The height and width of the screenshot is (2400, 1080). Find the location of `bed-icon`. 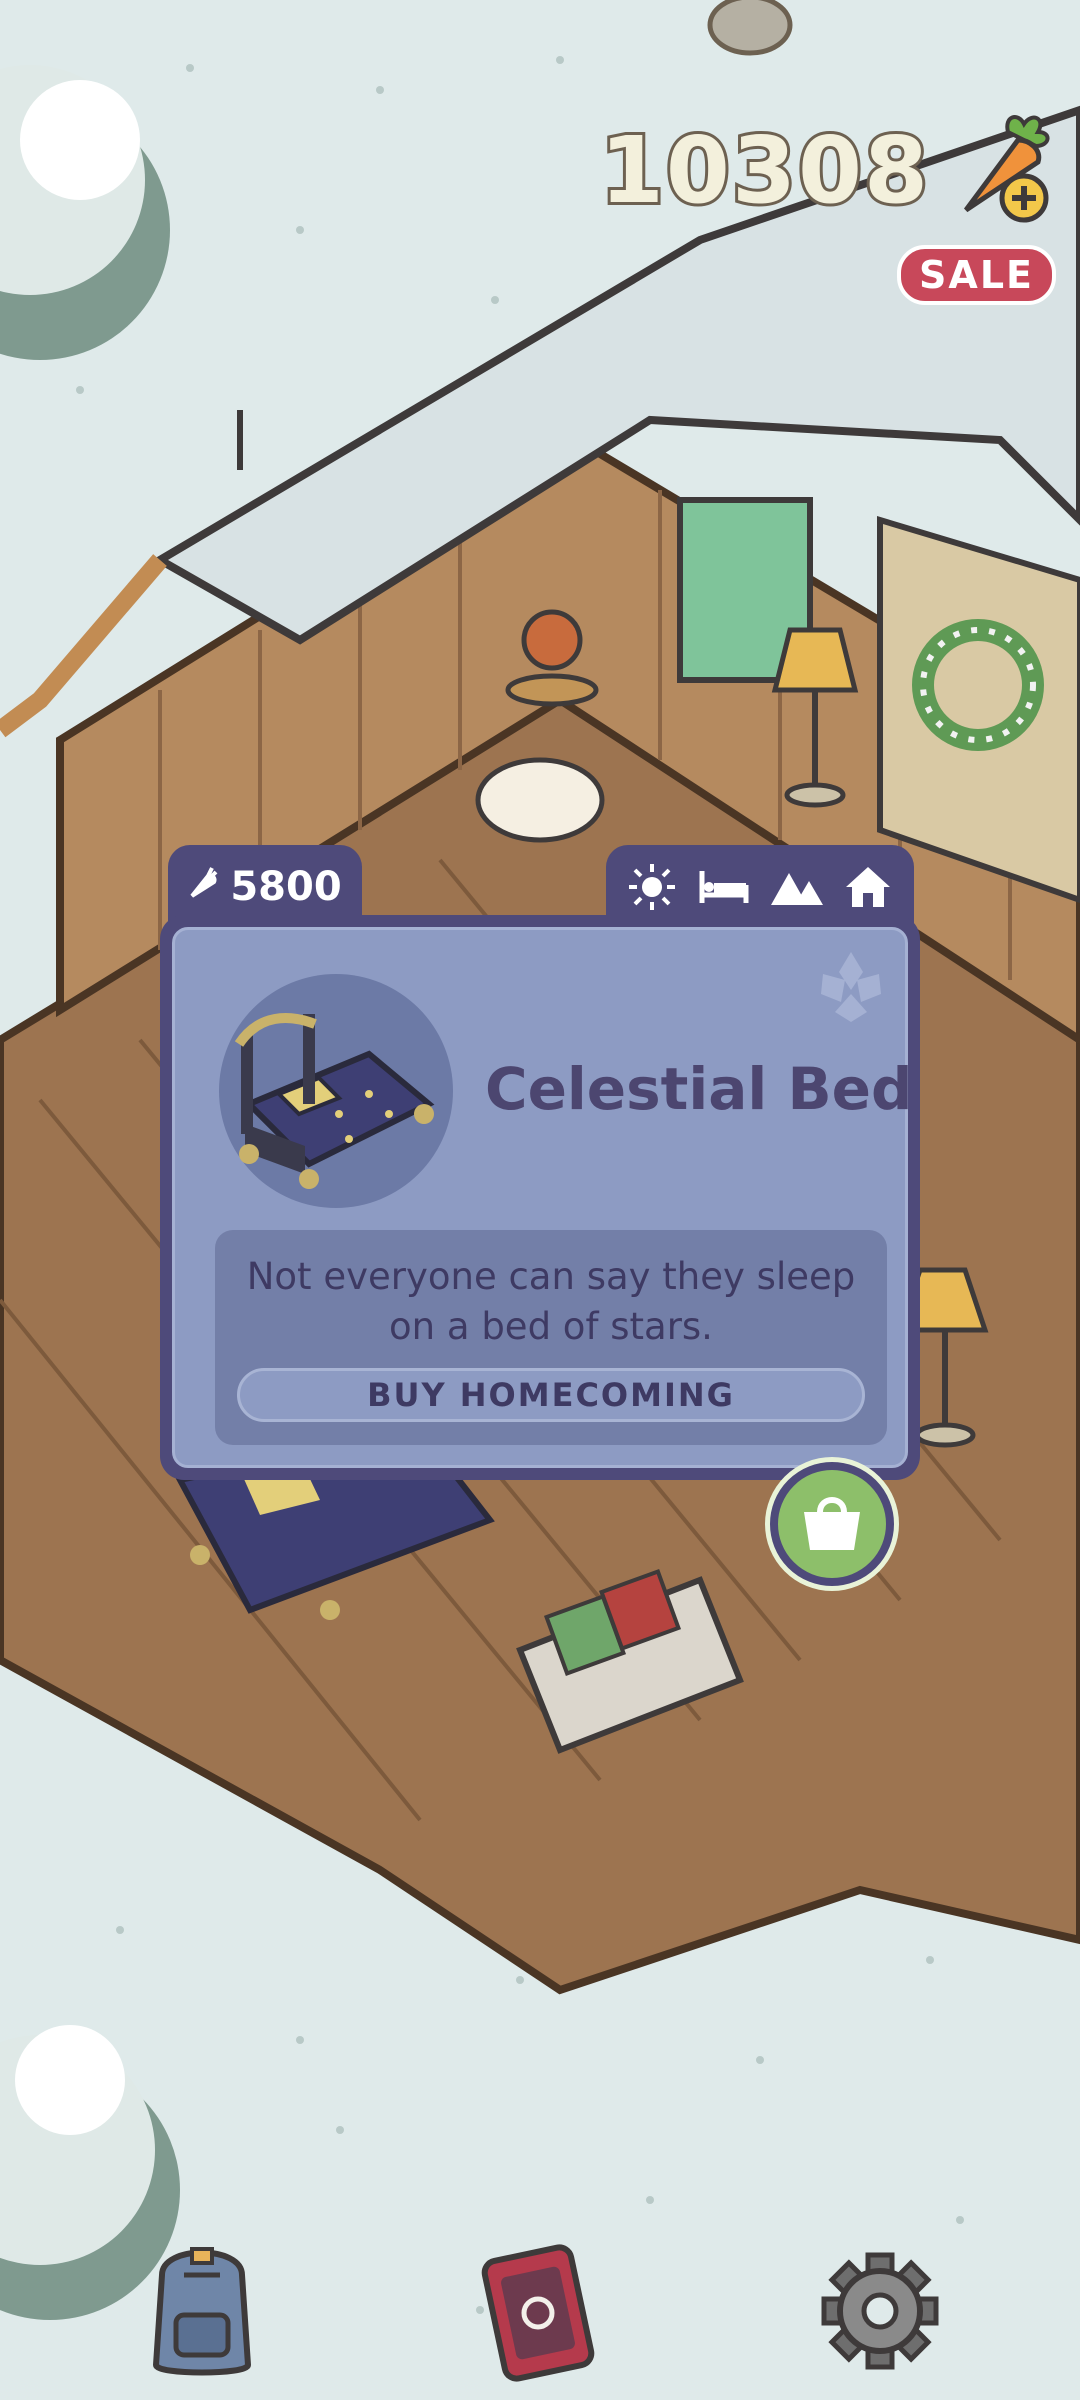

bed-icon is located at coordinates (724, 887).